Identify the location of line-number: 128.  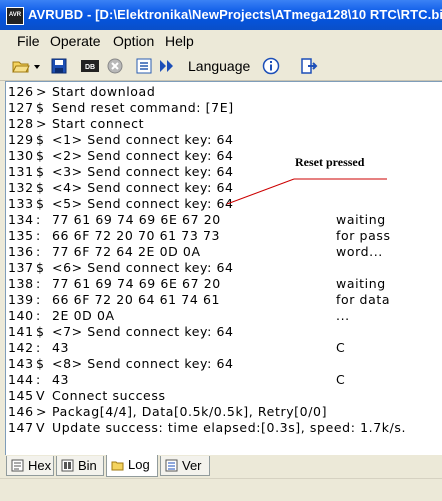
(21, 123).